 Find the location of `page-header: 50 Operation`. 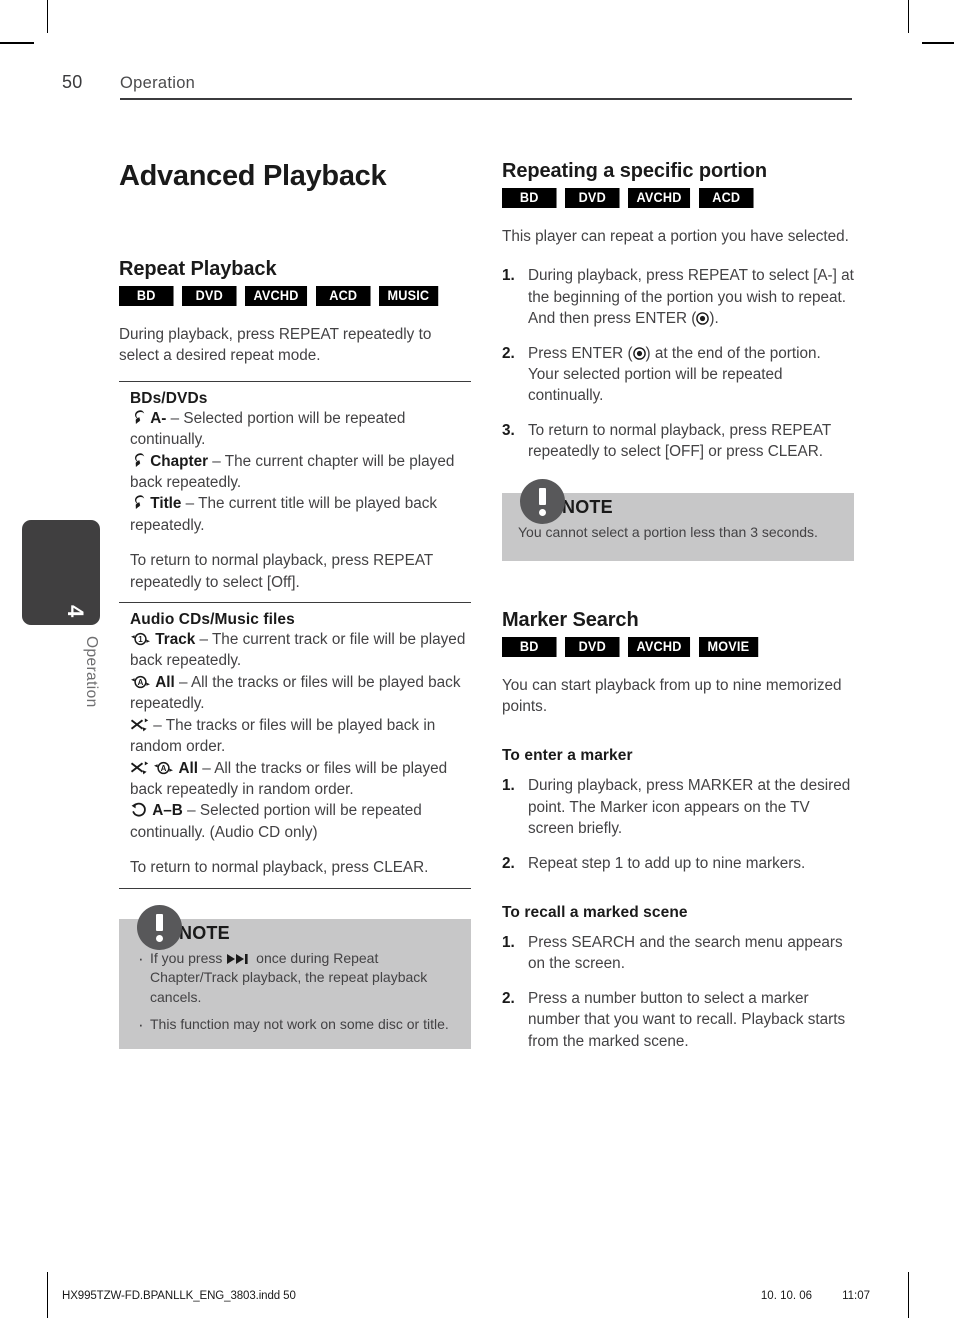

page-header: 50 Operation is located at coordinates (457, 86).